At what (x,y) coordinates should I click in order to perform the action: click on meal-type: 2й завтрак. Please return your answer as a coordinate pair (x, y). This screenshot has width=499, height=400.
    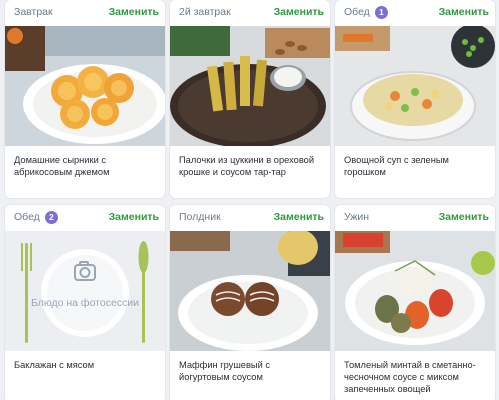
    Looking at the image, I should click on (205, 12).